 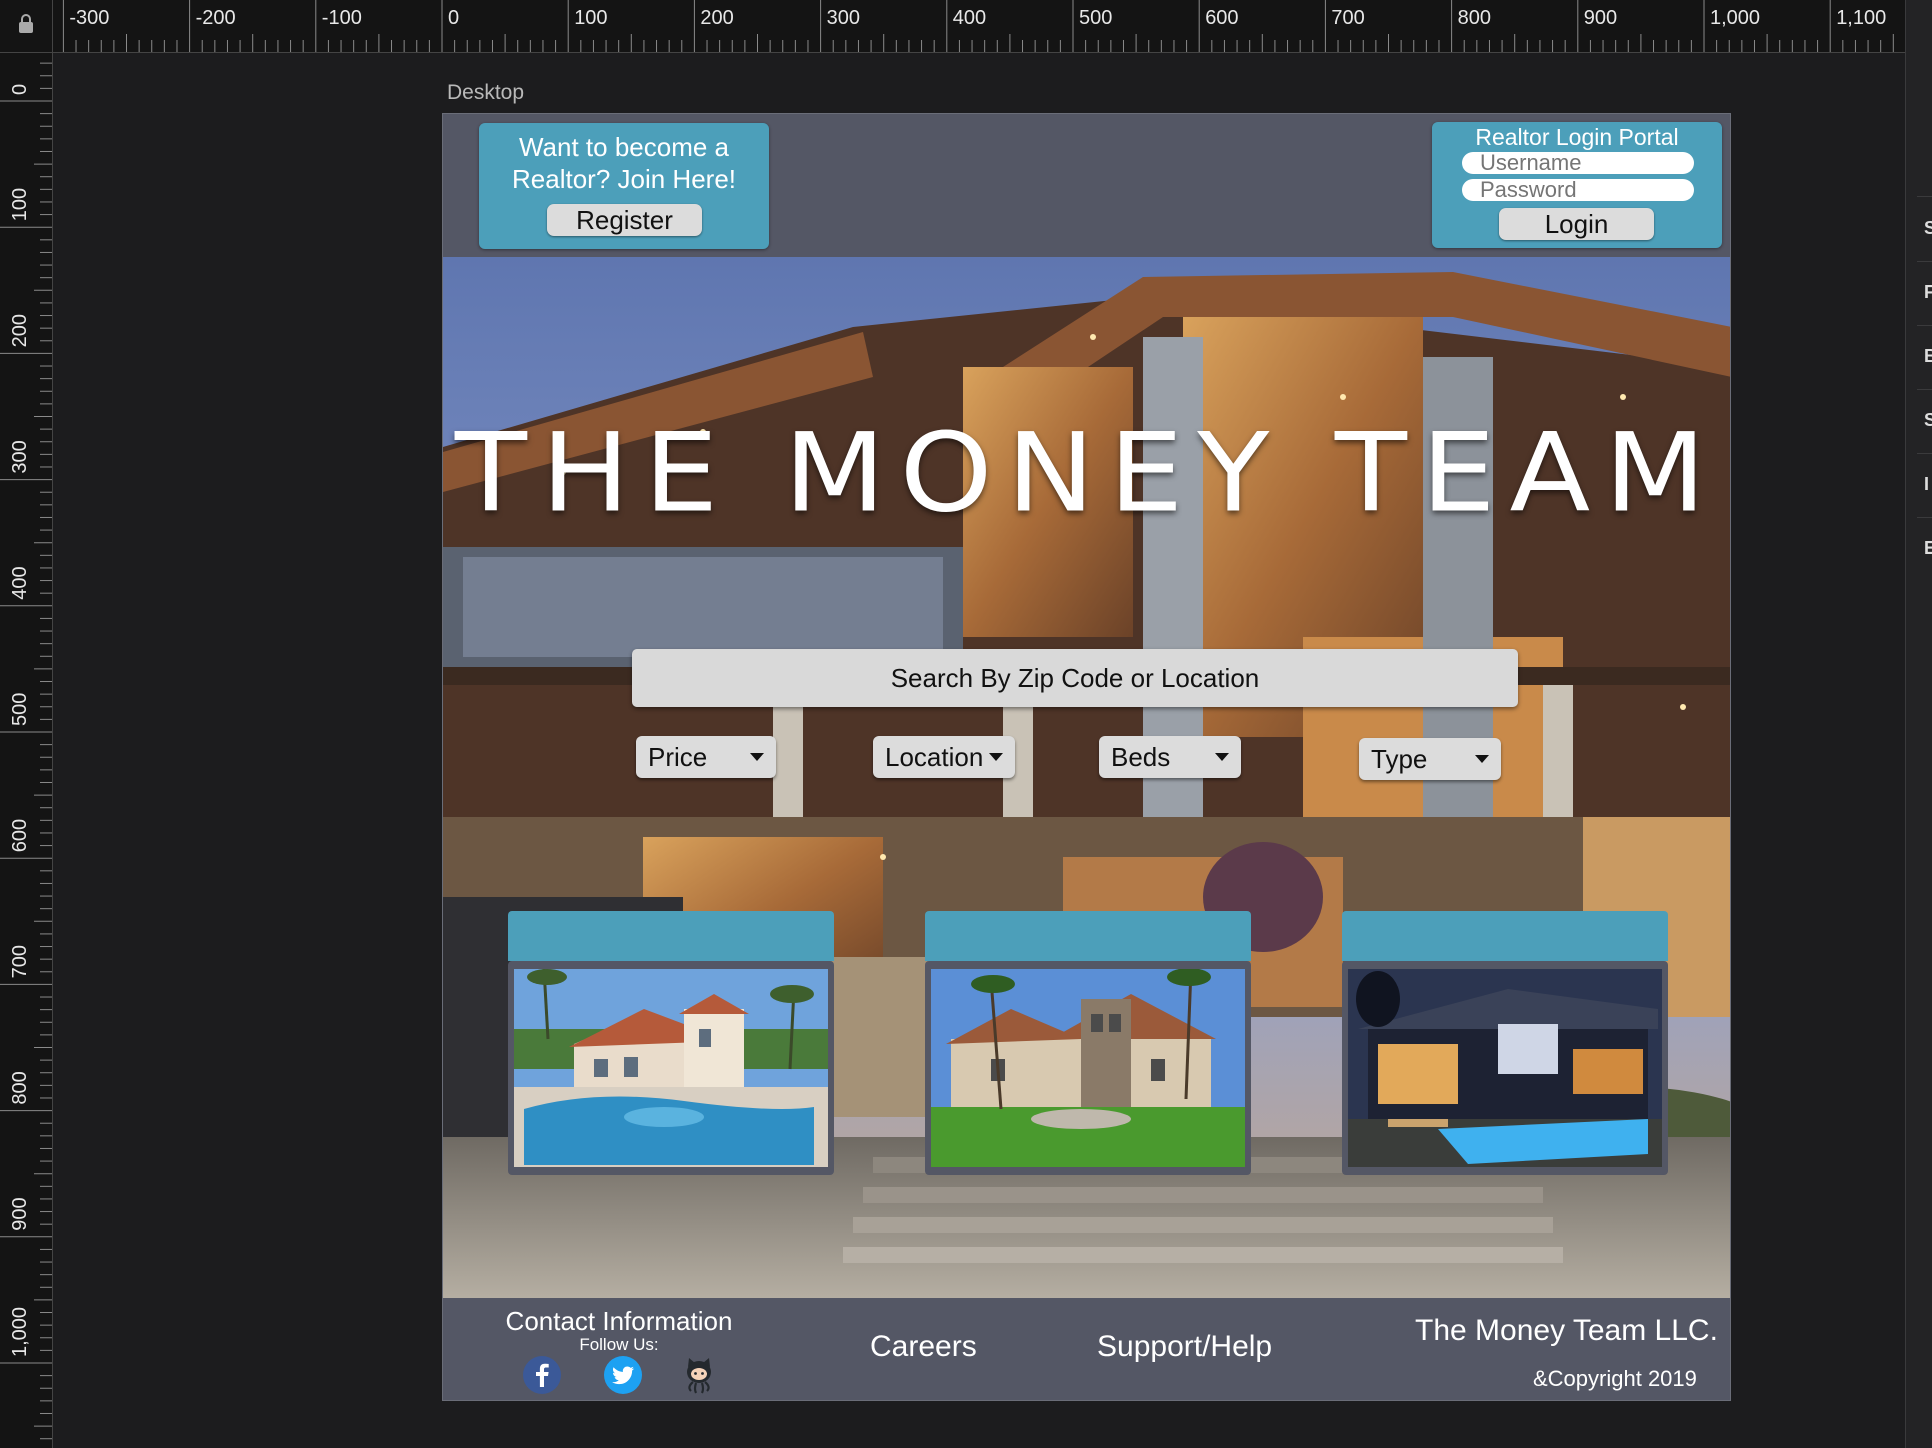 What do you see at coordinates (216, 18) in the screenshot?
I see `ruler-tick-label: -200` at bounding box center [216, 18].